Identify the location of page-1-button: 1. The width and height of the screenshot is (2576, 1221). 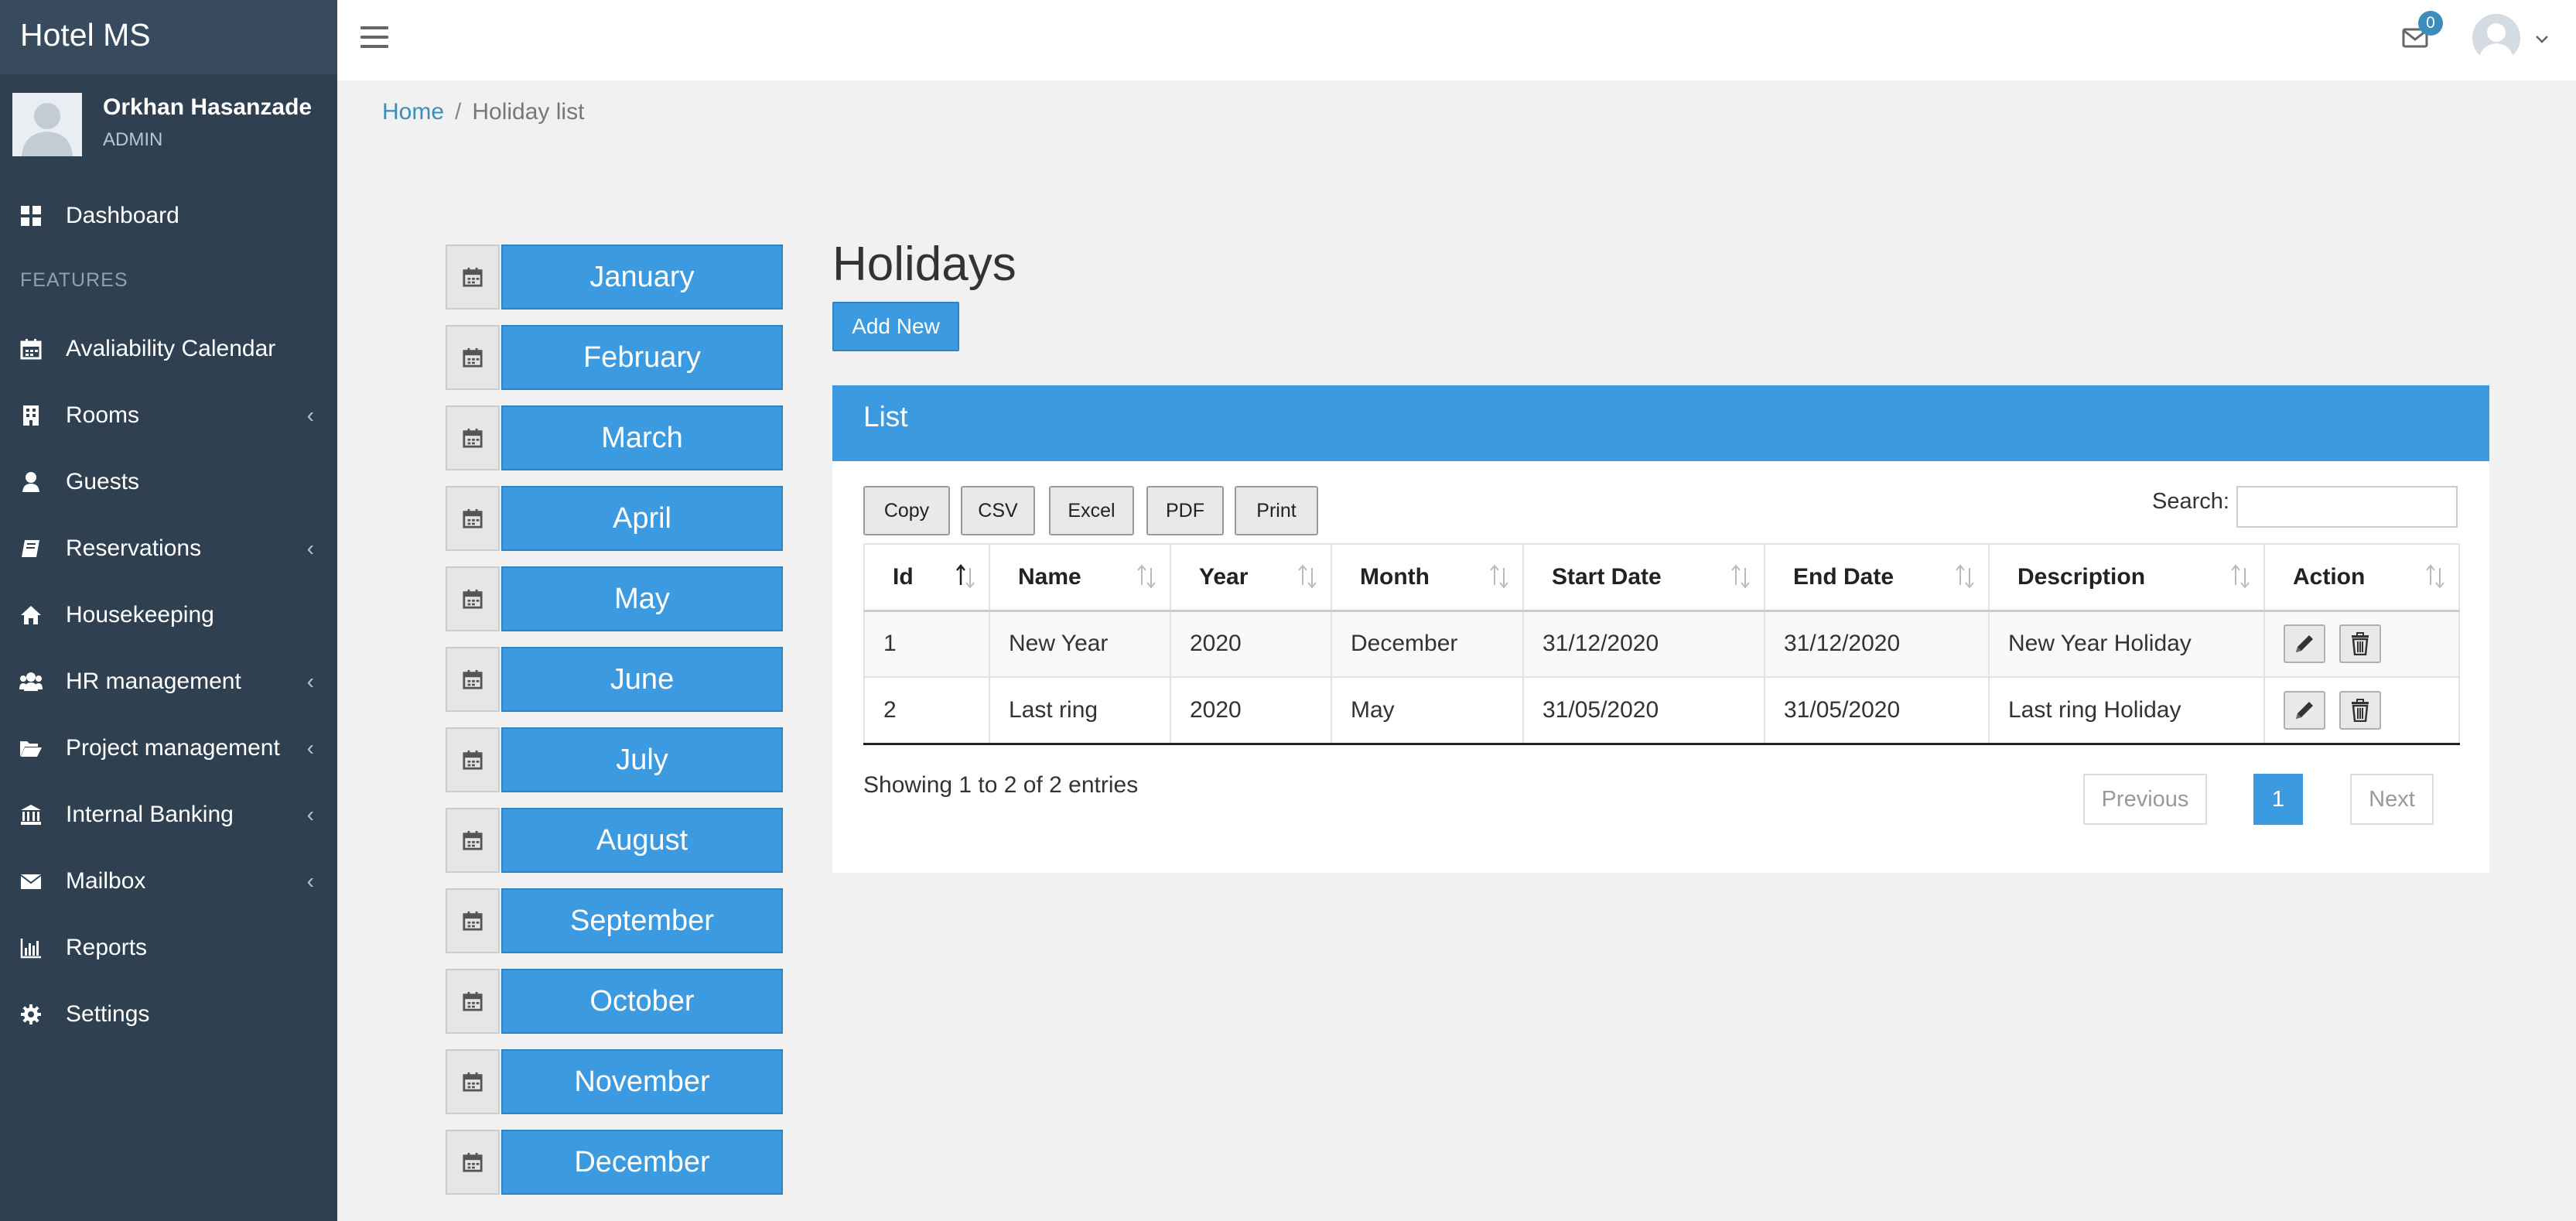
(2278, 799).